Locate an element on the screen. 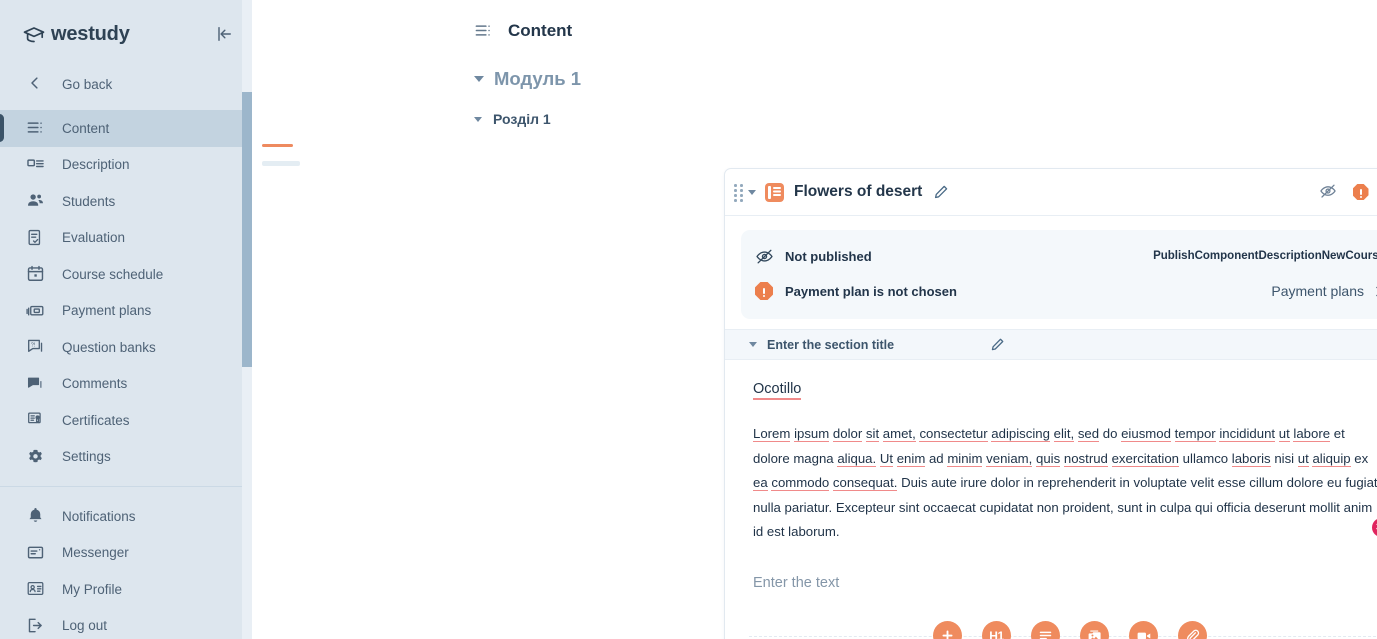 The width and height of the screenshot is (1377, 639). paragraph-text: ex is located at coordinates (1359, 458).